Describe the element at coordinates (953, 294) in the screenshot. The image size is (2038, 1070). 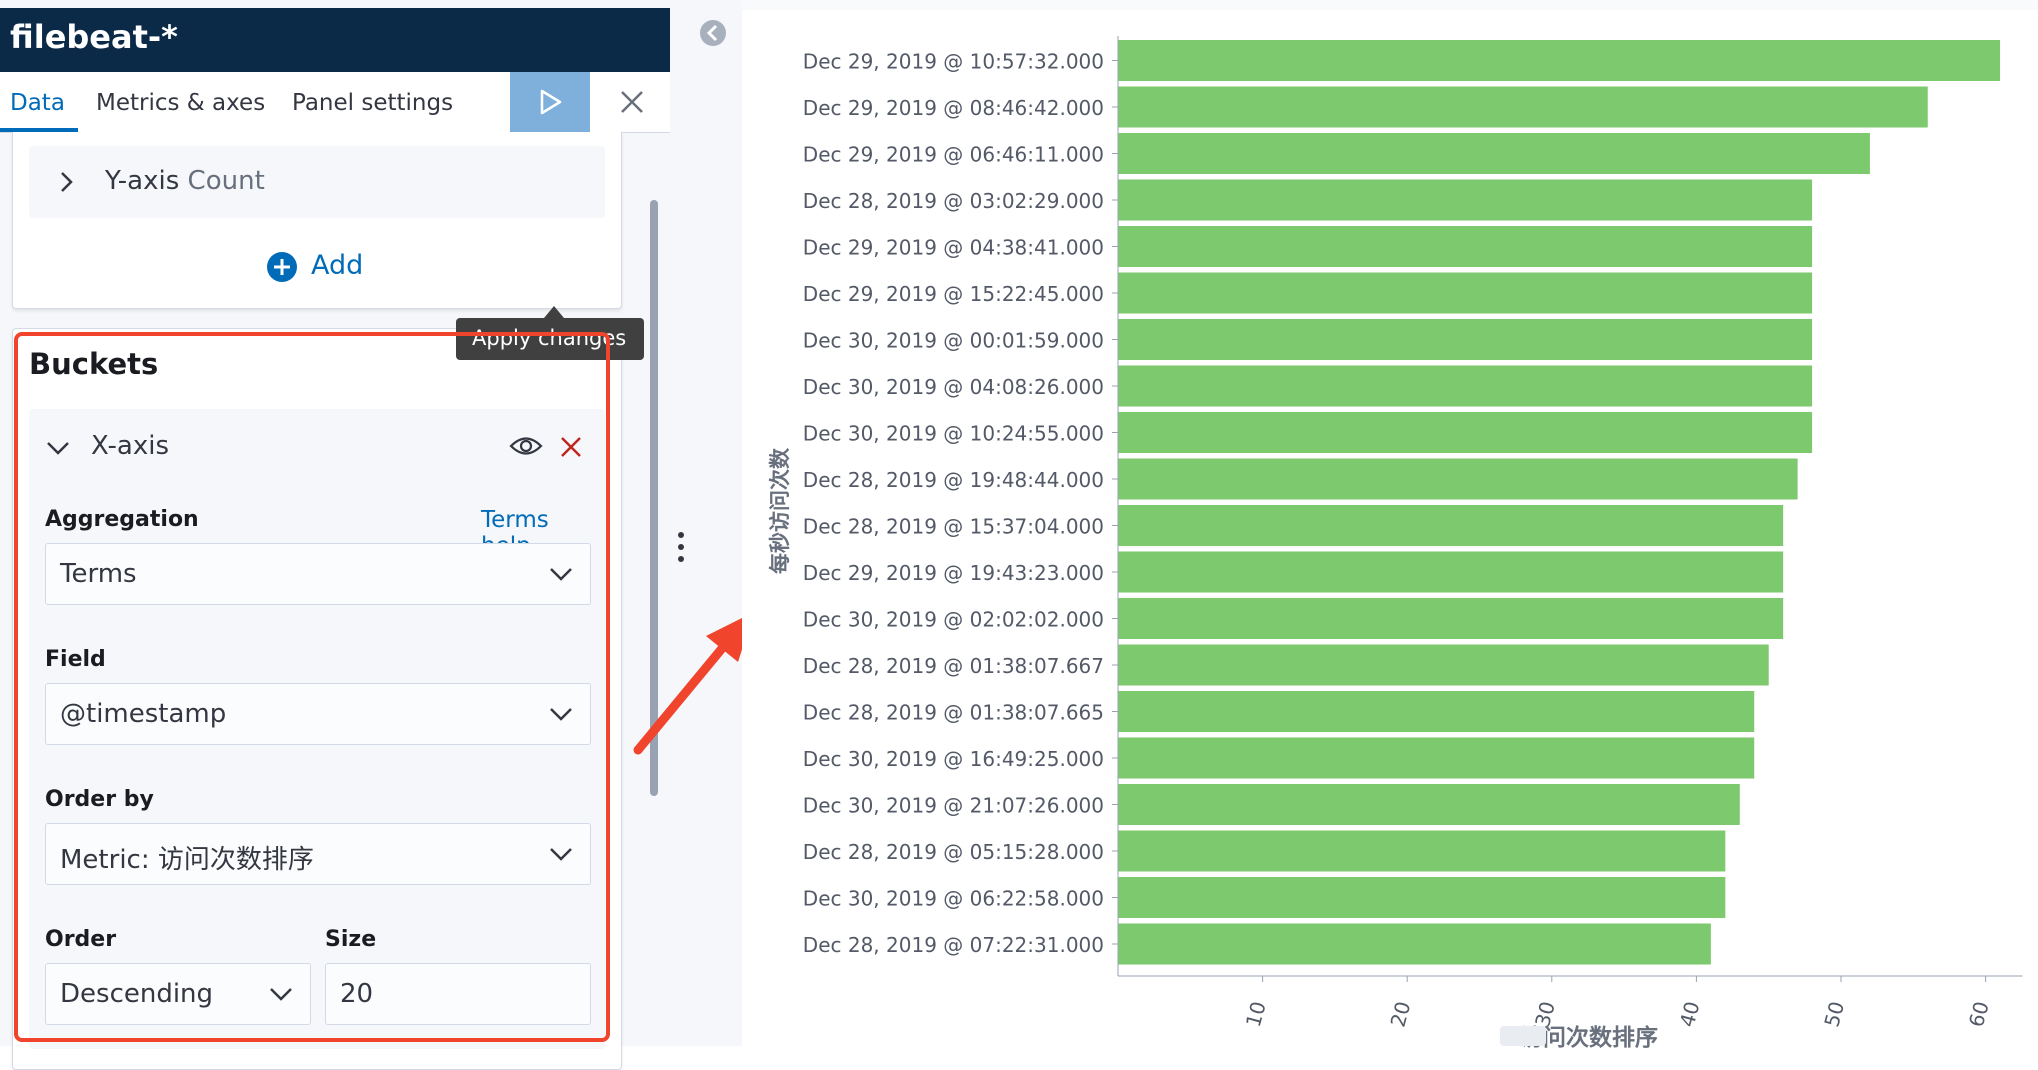
I see `category-tick-label: Dec 29, 2019 @ 15:22:45.000` at that location.